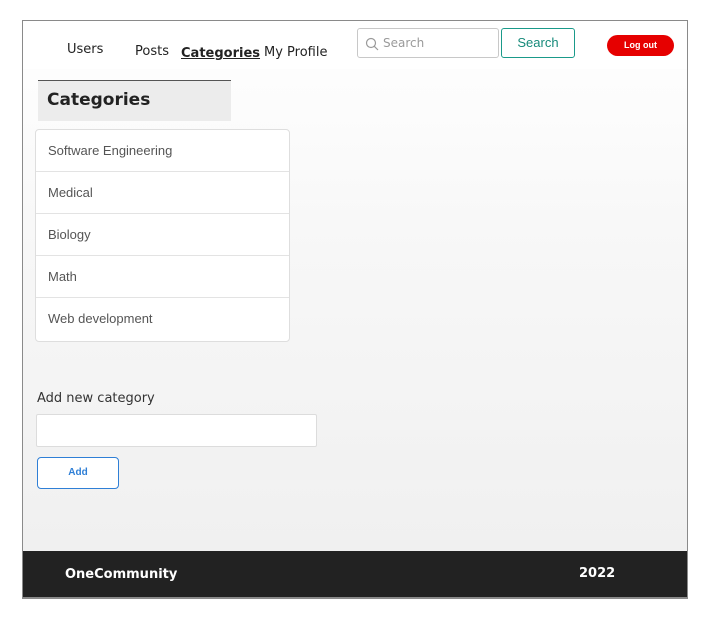 This screenshot has height=622, width=722. Describe the element at coordinates (85, 49) in the screenshot. I see `nav-link-users: Users` at that location.